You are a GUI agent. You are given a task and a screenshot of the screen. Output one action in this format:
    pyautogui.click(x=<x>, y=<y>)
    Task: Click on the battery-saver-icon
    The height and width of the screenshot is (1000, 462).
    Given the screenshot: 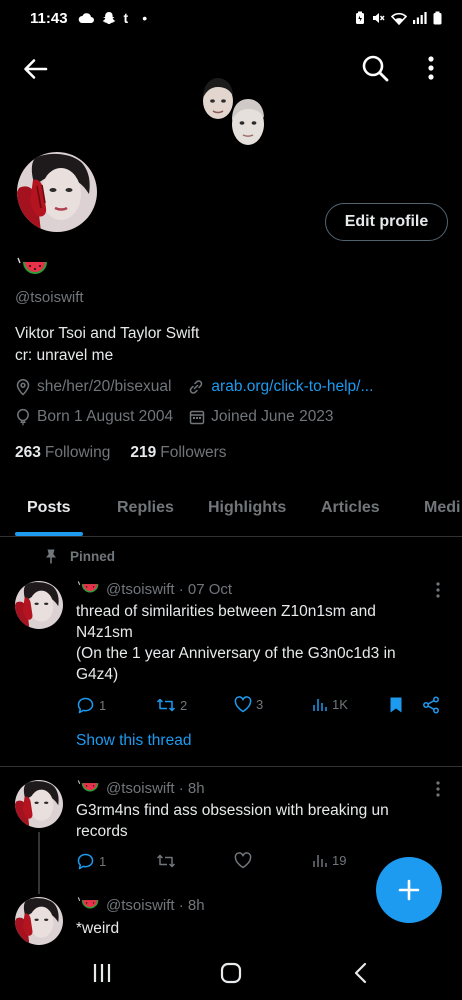 What is the action you would take?
    pyautogui.click(x=360, y=17)
    